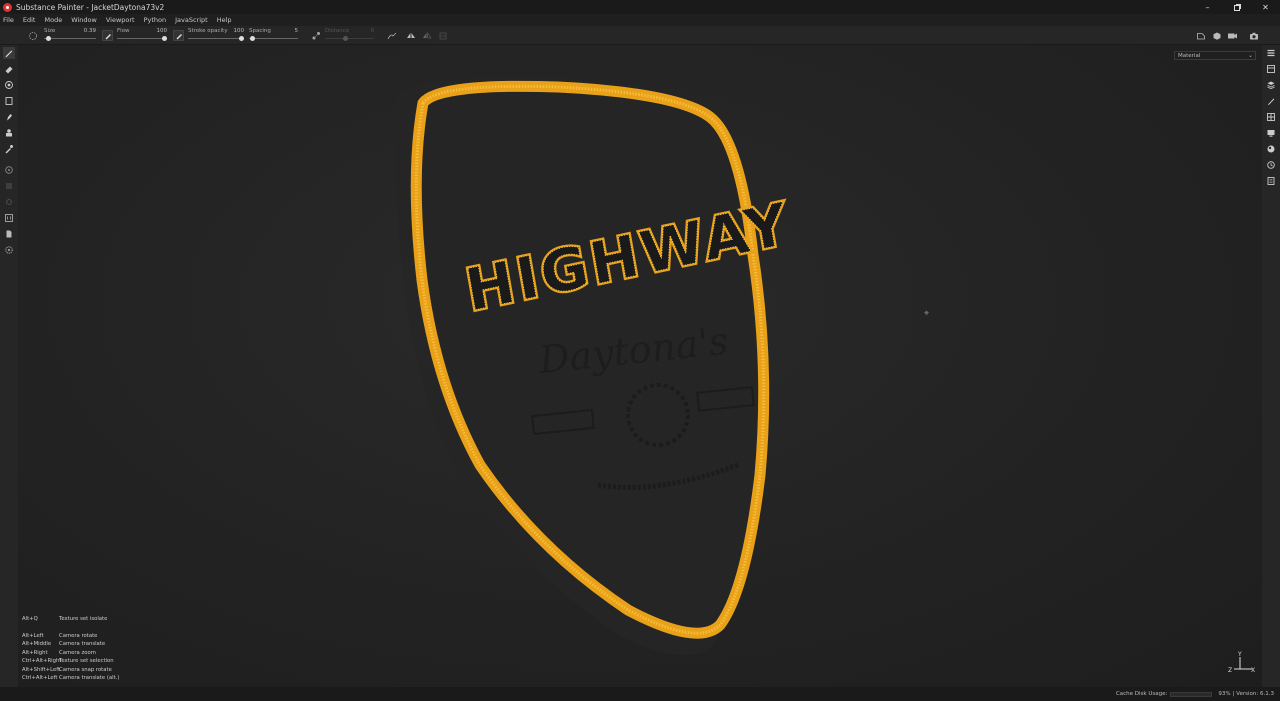  I want to click on window-controls: – ✕, so click(1236, 7).